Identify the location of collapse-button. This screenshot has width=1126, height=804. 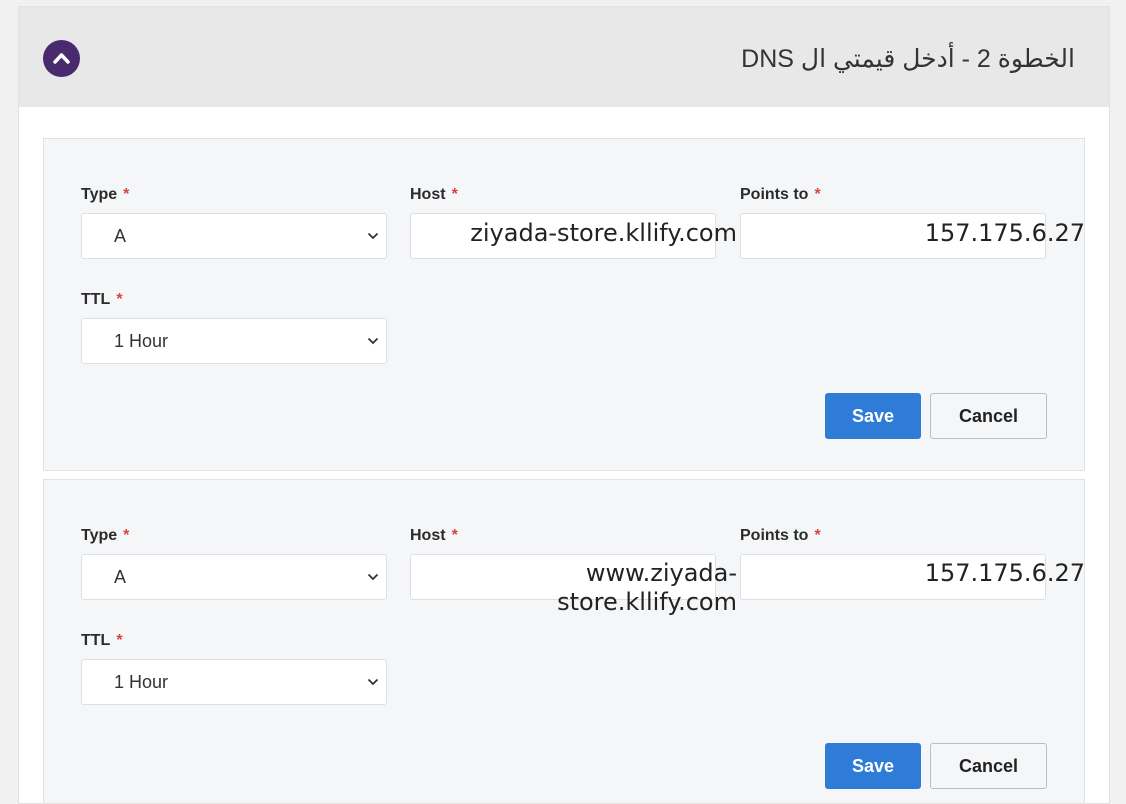
(61, 58).